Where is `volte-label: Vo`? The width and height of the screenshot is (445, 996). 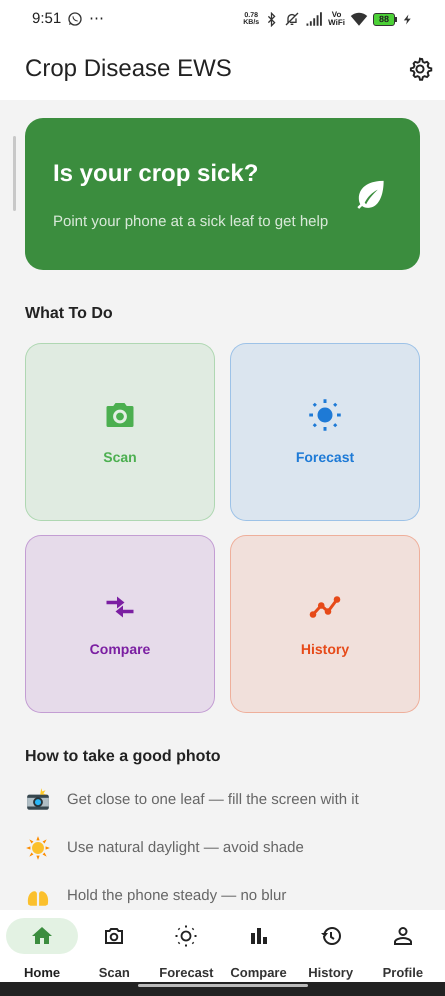 volte-label: Vo is located at coordinates (337, 15).